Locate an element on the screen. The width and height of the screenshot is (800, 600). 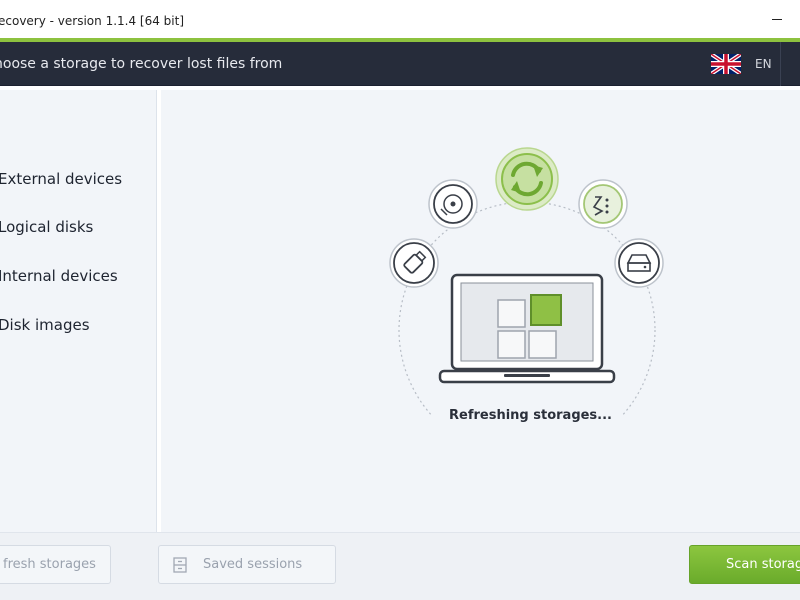
scan-storage-label: Scan storag is located at coordinates (763, 564).